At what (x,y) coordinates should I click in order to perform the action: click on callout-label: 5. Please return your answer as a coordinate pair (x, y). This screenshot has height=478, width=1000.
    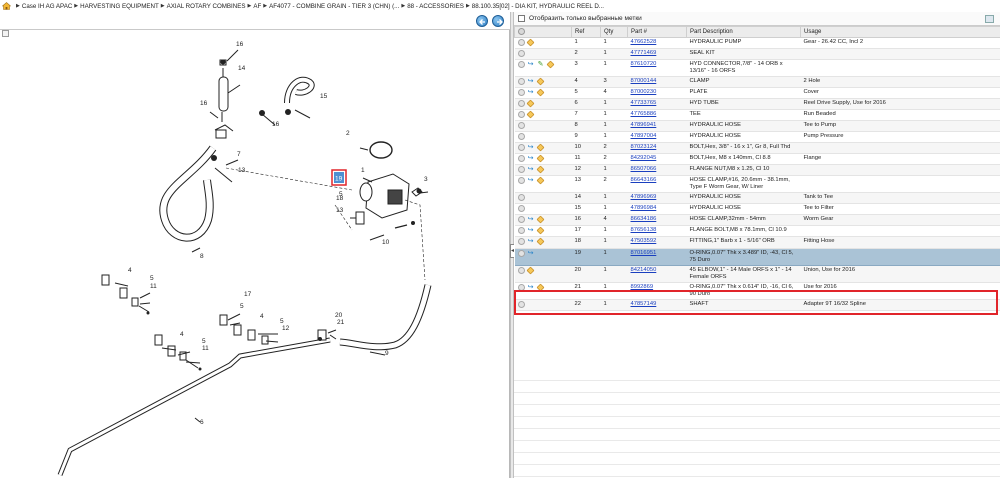
    Looking at the image, I should click on (282, 321).